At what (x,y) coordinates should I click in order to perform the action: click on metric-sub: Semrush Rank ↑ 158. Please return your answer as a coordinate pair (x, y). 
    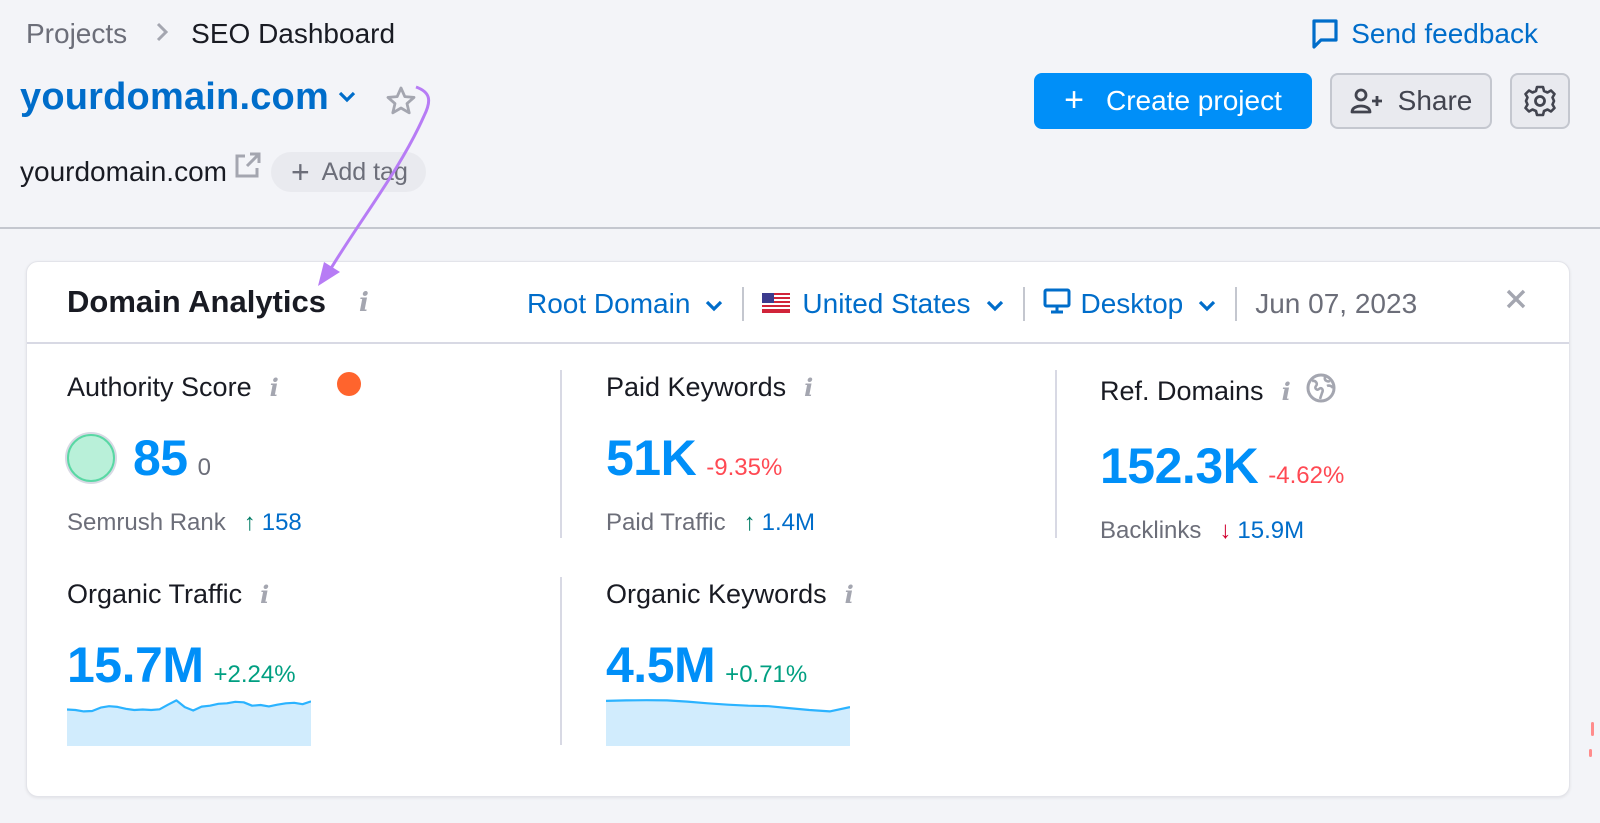
    Looking at the image, I should click on (184, 523).